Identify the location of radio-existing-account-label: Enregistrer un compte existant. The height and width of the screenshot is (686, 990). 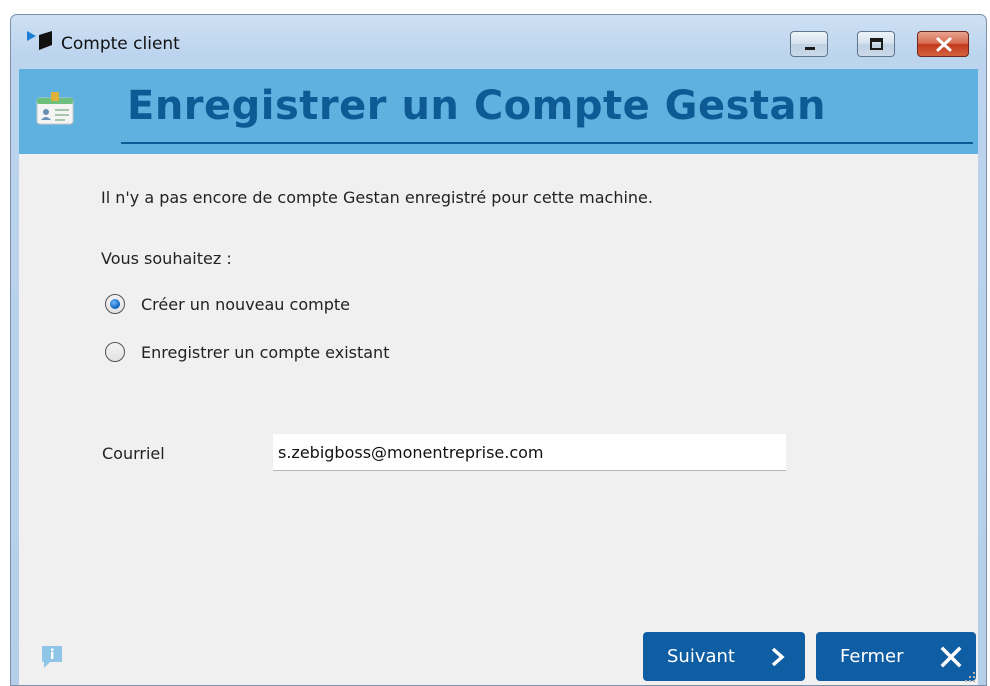
(265, 352).